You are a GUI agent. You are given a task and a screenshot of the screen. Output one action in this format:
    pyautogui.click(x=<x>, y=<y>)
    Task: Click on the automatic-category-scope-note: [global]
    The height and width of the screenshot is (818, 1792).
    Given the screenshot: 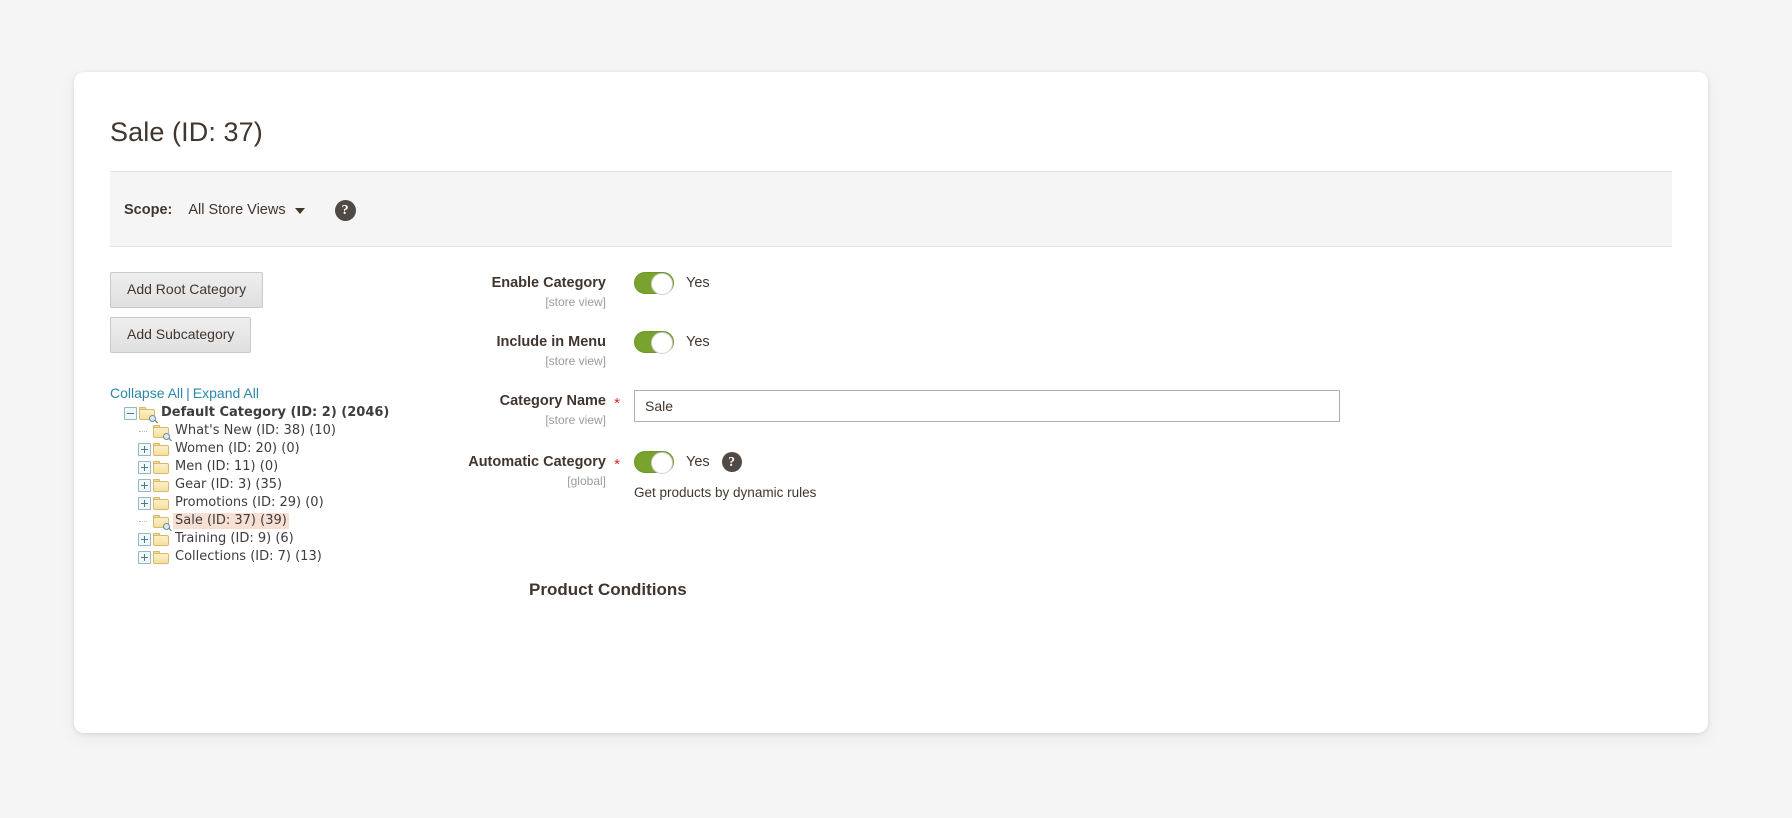 What is the action you would take?
    pyautogui.click(x=586, y=481)
    